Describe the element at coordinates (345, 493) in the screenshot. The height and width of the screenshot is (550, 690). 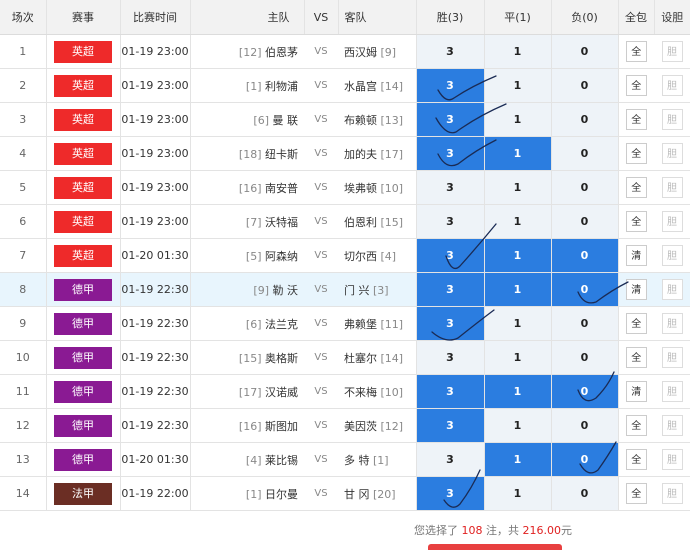
I see `table-row: 14 法甲 01-19 22:00 [1] 日尔曼 VS 甘 冈 [20] 3 1 0 全胆` at that location.